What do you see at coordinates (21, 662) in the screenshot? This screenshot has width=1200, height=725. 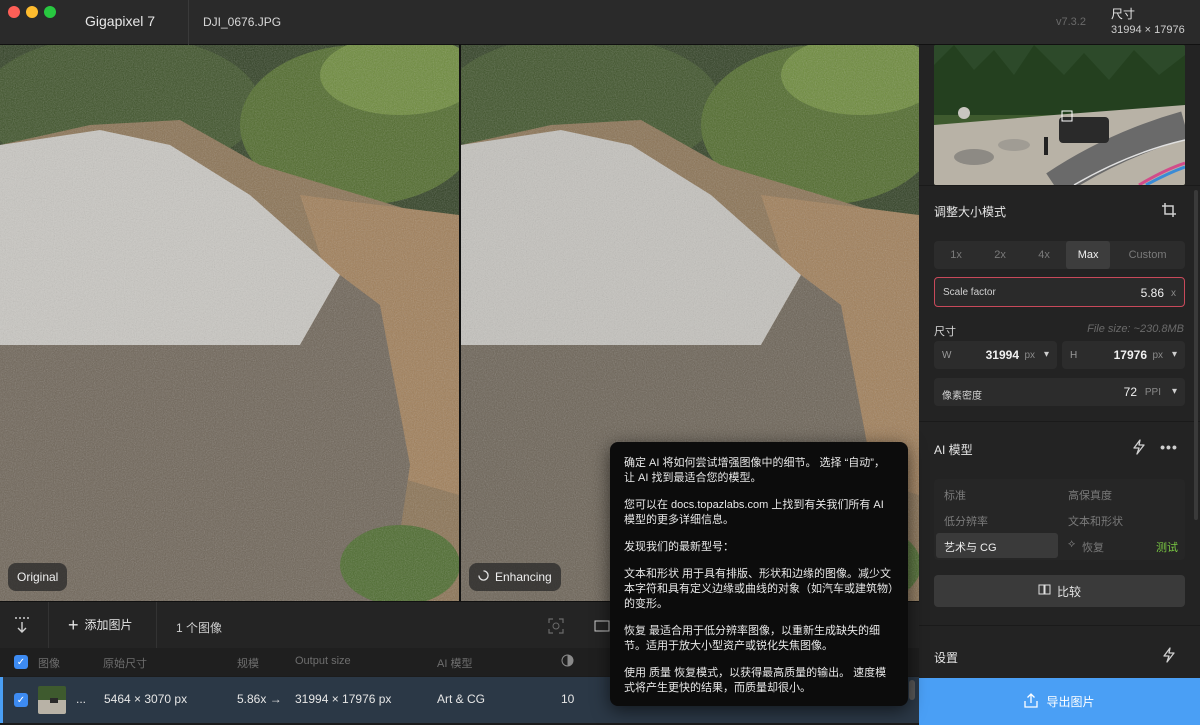 I see `select-all-checkbox: ✓` at bounding box center [21, 662].